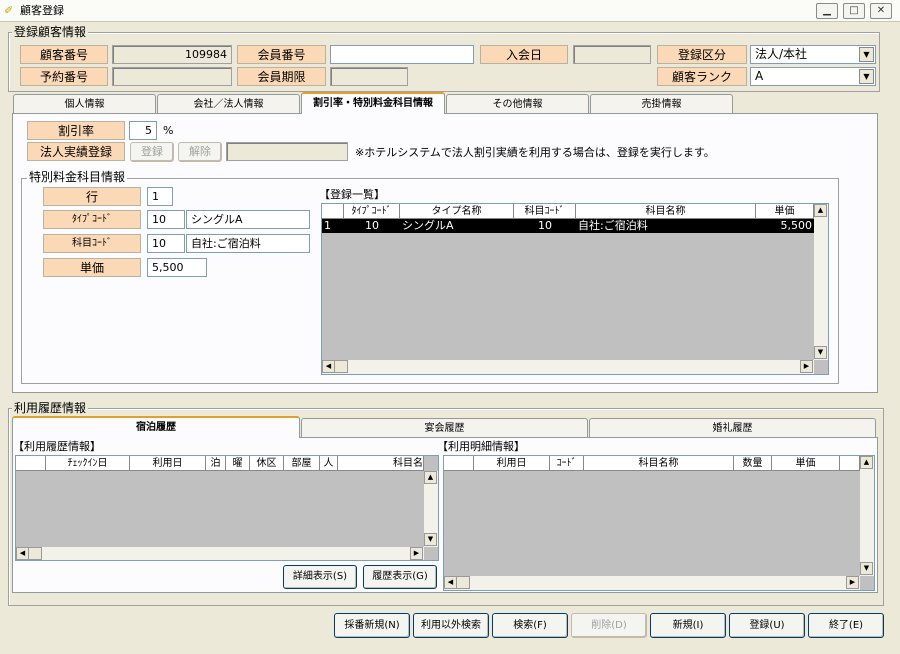 The height and width of the screenshot is (654, 900). I want to click on tab-personal: 個人情報, so click(84, 104).